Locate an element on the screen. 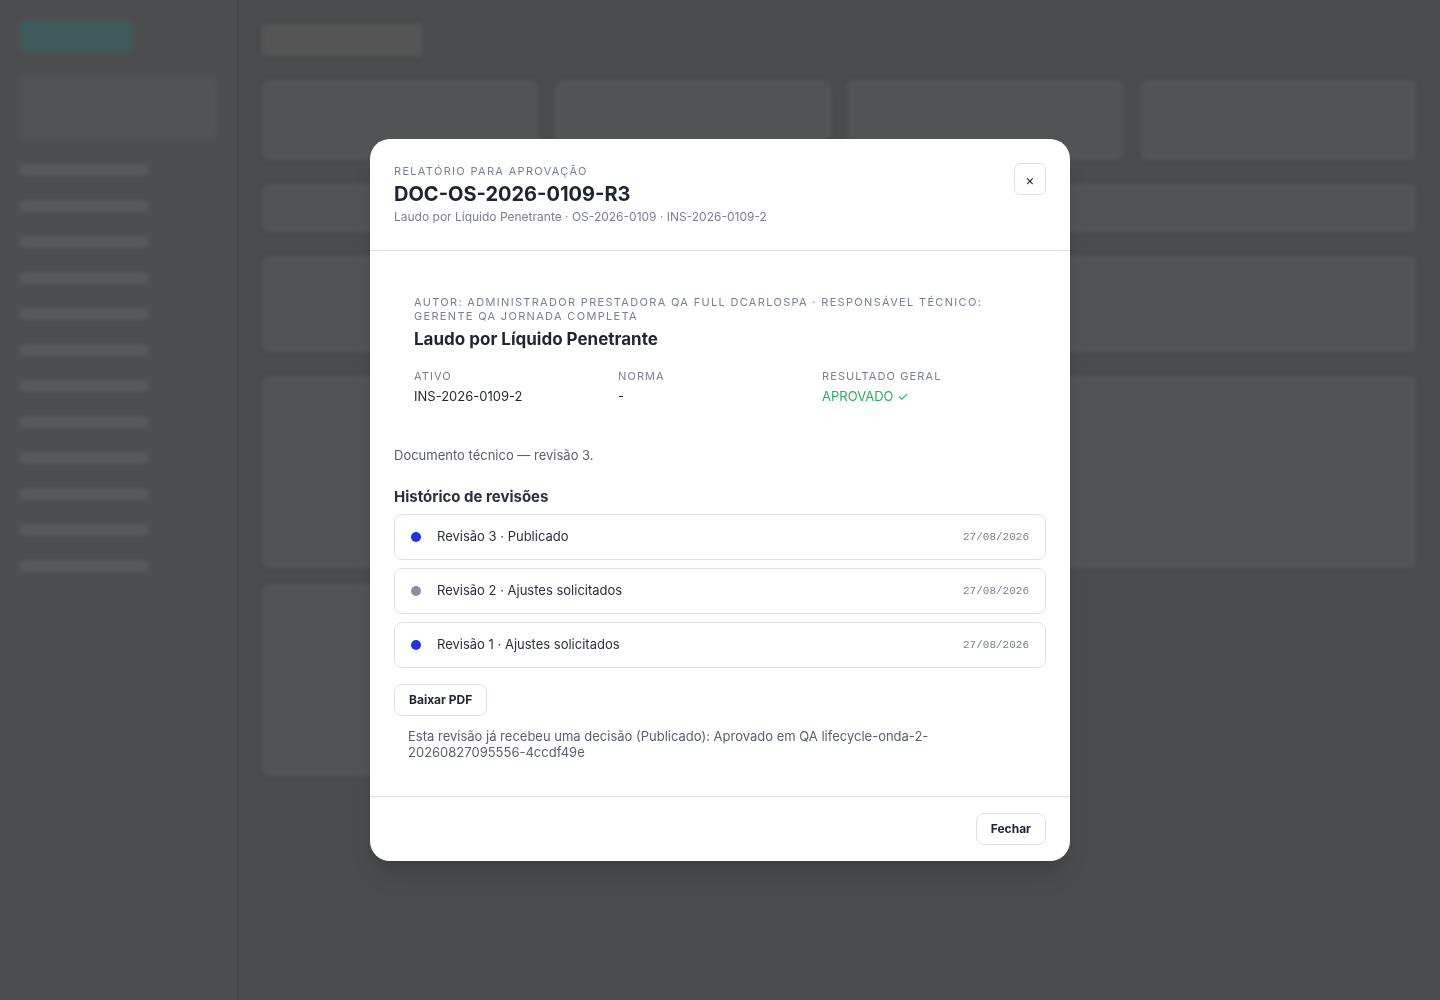 This screenshot has height=1000, width=1440. description-text: Documento técnico — revisão 3. is located at coordinates (494, 455).